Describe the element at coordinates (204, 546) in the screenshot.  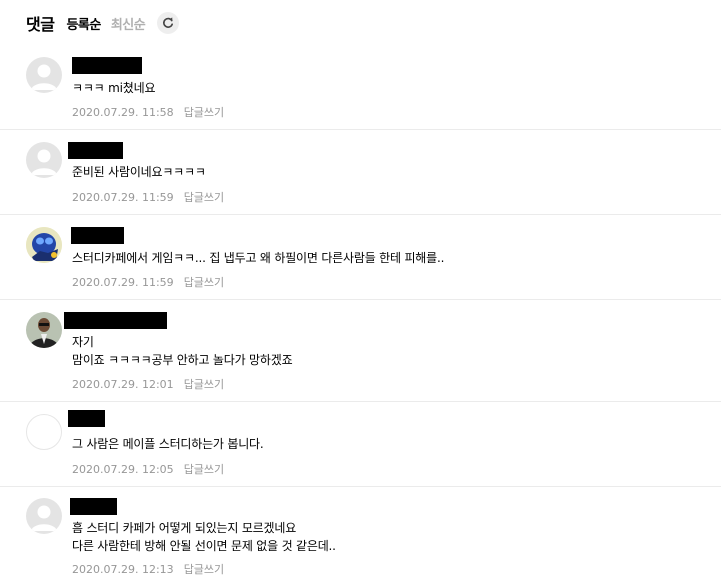
I see `comment-line: 다른 사람한테 방해 안될 선이면 문제 없을 것 같은데..` at that location.